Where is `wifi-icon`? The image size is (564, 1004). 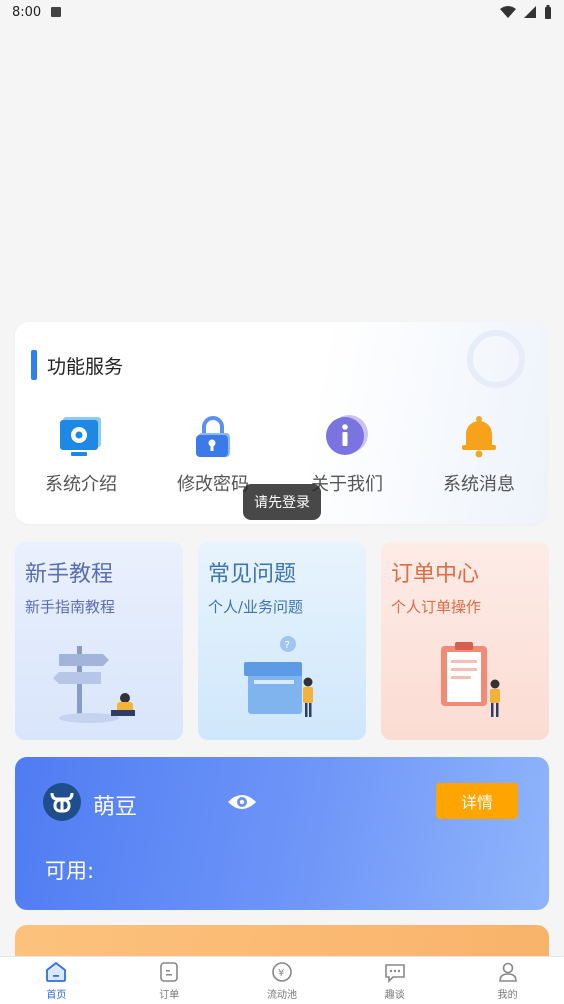
wifi-icon is located at coordinates (508, 12).